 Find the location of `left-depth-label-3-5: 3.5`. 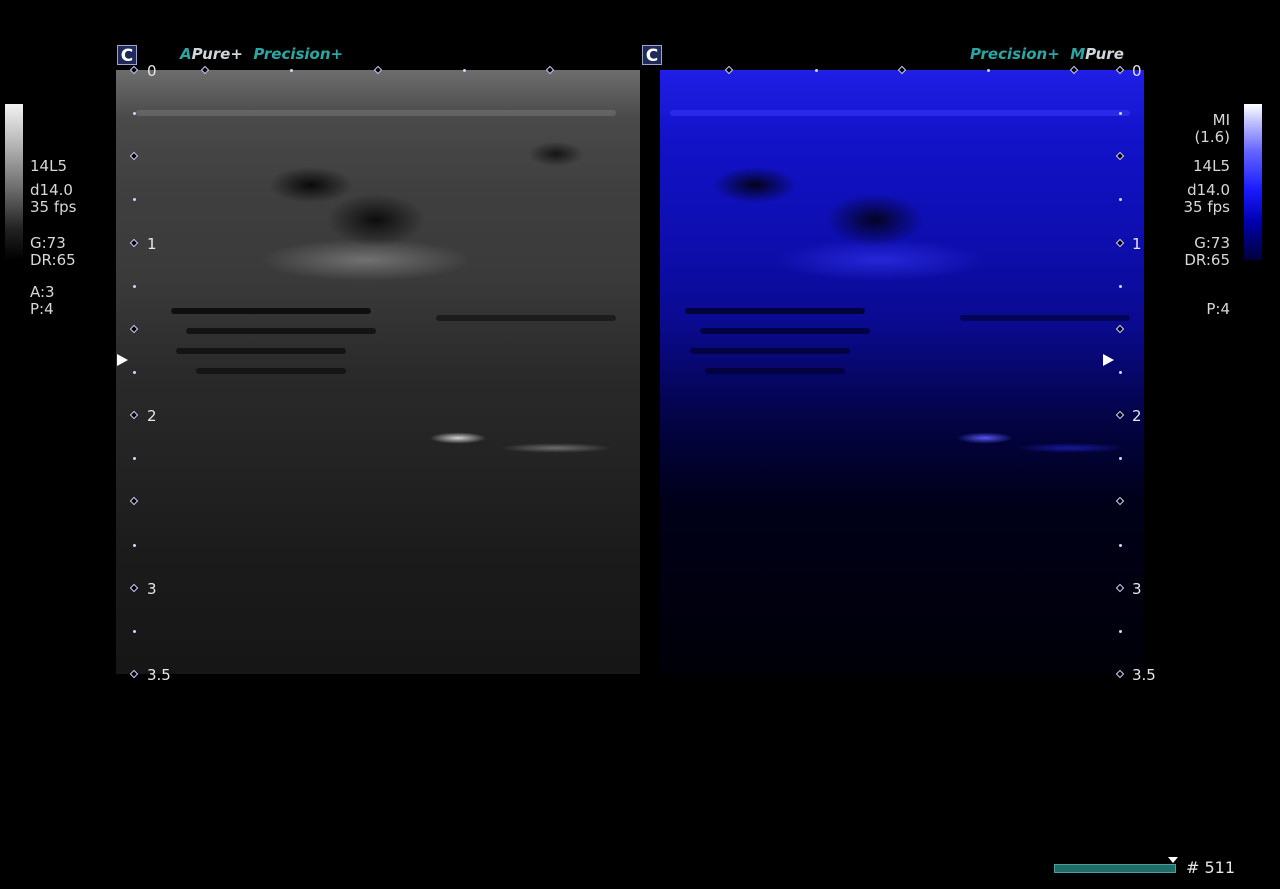

left-depth-label-3-5: 3.5 is located at coordinates (159, 675).